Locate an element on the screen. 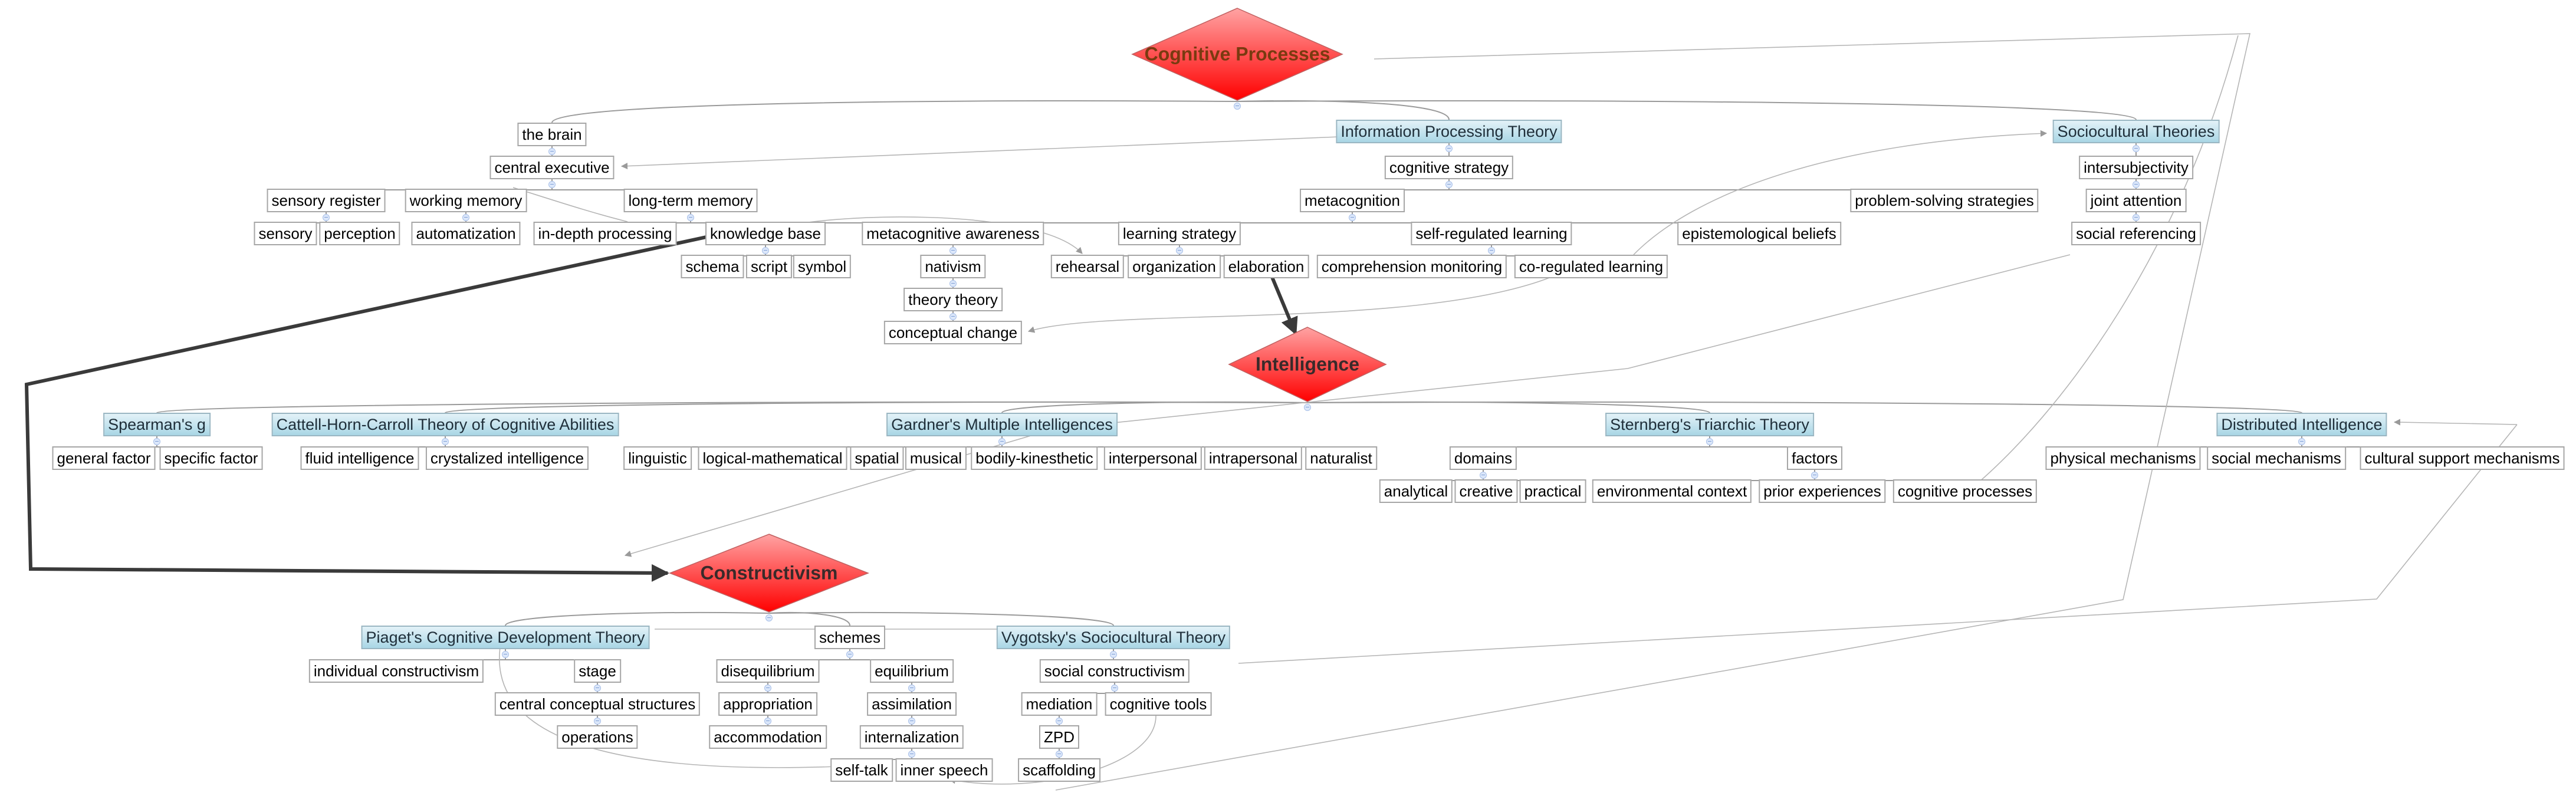  node-automatization: automatization is located at coordinates (466, 233).